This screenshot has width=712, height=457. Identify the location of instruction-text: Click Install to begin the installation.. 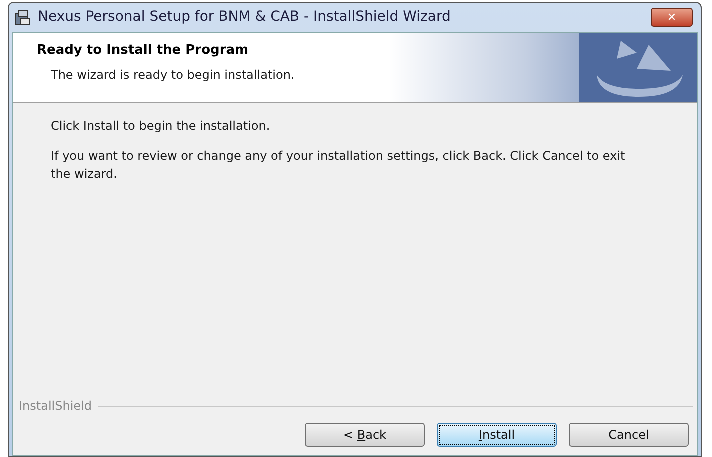
(161, 126).